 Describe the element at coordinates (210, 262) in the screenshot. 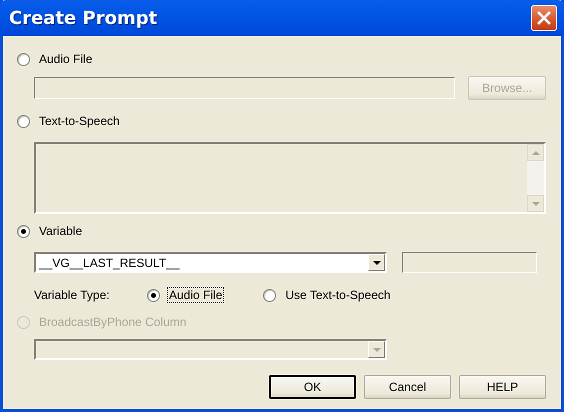

I see `dropdown: __VG__LAST_RESULT__` at that location.